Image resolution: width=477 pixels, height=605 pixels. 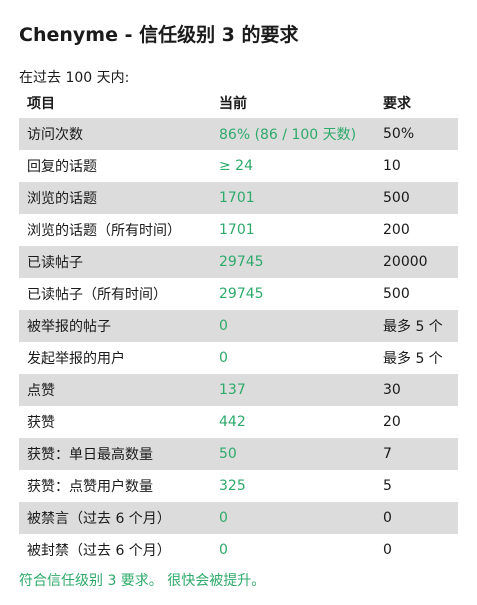 What do you see at coordinates (41, 104) in the screenshot?
I see `header-item: 项目` at bounding box center [41, 104].